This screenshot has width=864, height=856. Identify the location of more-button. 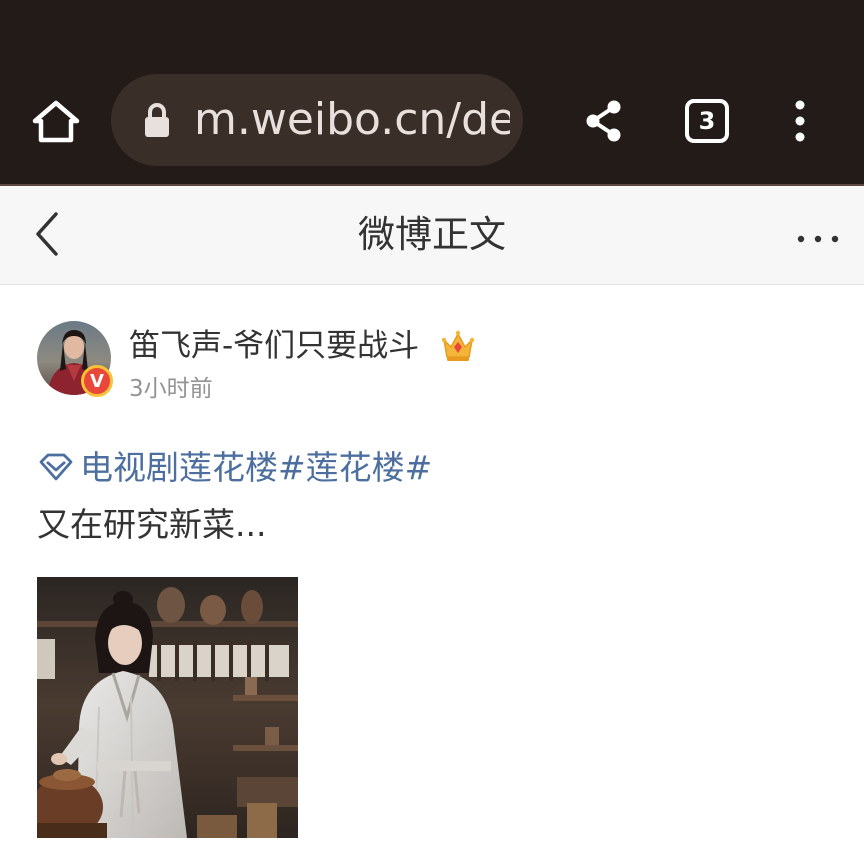
(818, 236).